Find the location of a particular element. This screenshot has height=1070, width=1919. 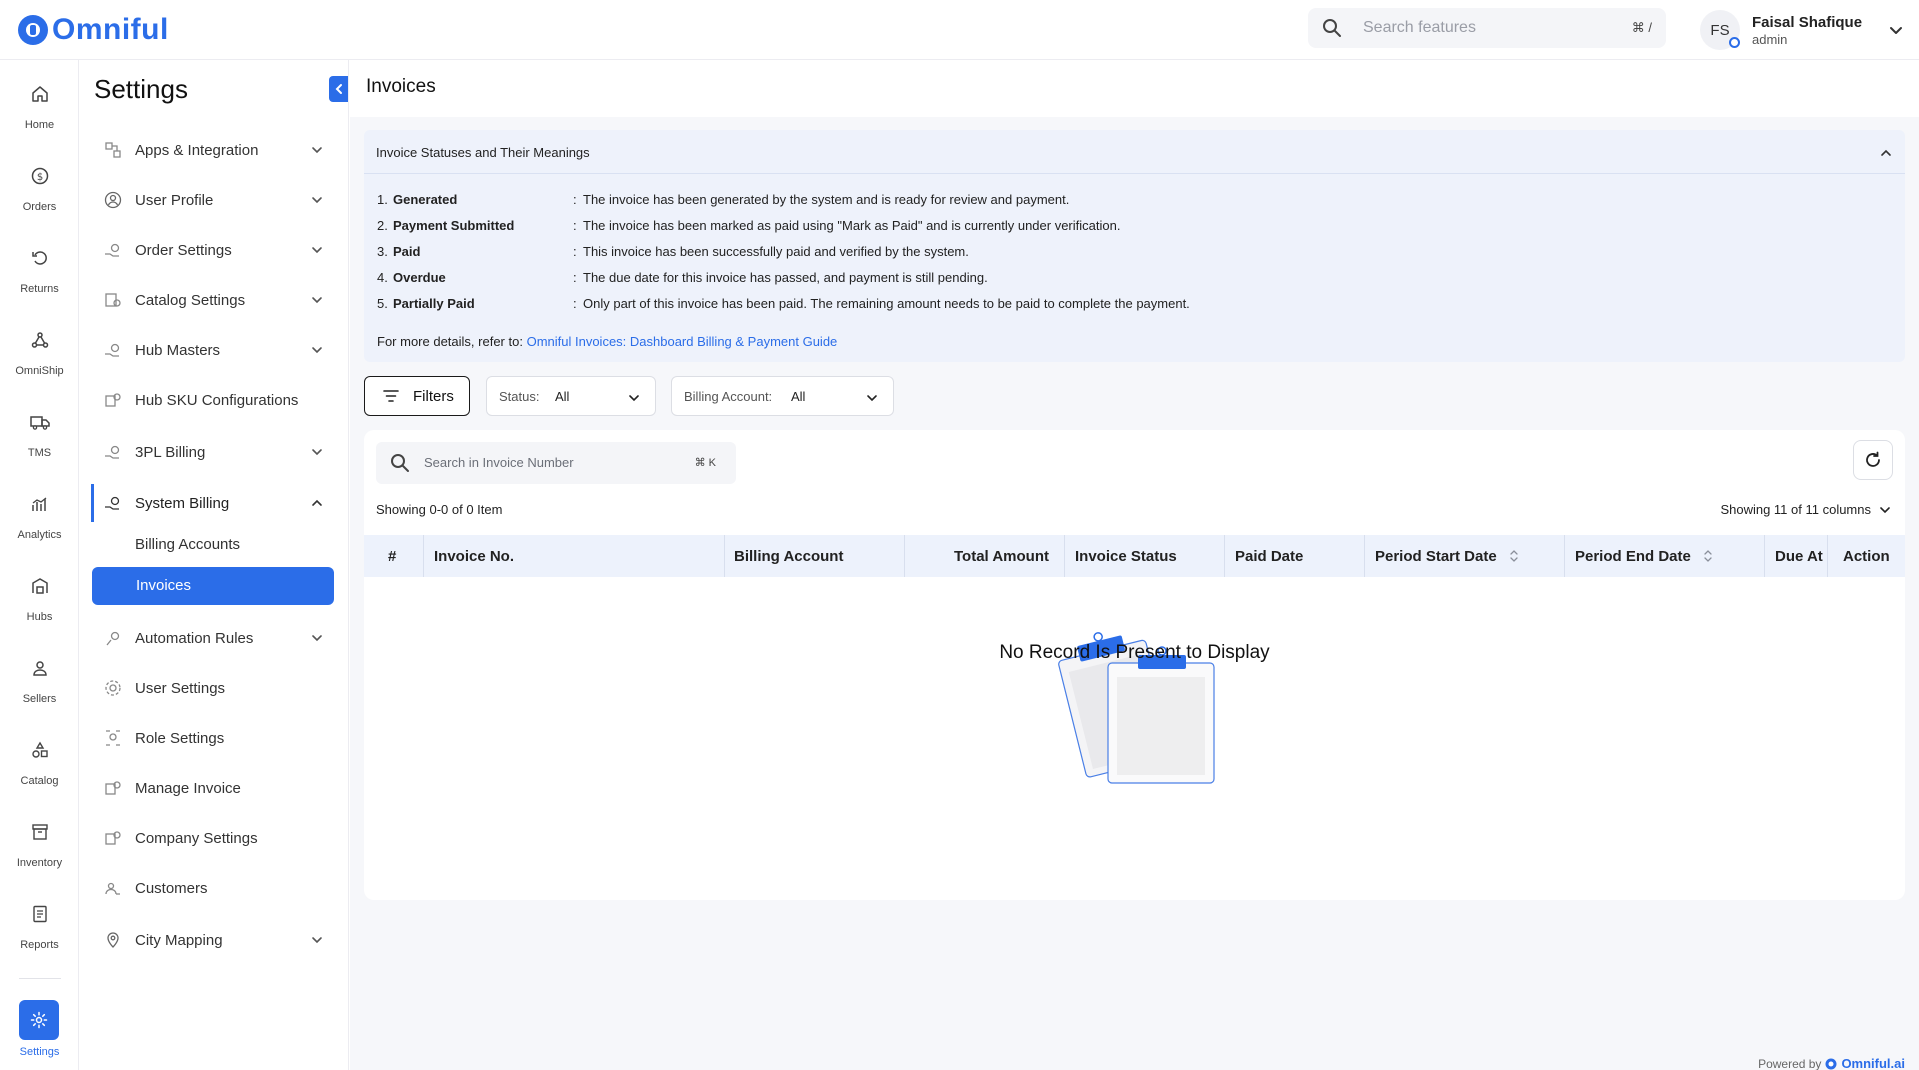

status-definition-row: 4. Overdue is located at coordinates (411, 277).